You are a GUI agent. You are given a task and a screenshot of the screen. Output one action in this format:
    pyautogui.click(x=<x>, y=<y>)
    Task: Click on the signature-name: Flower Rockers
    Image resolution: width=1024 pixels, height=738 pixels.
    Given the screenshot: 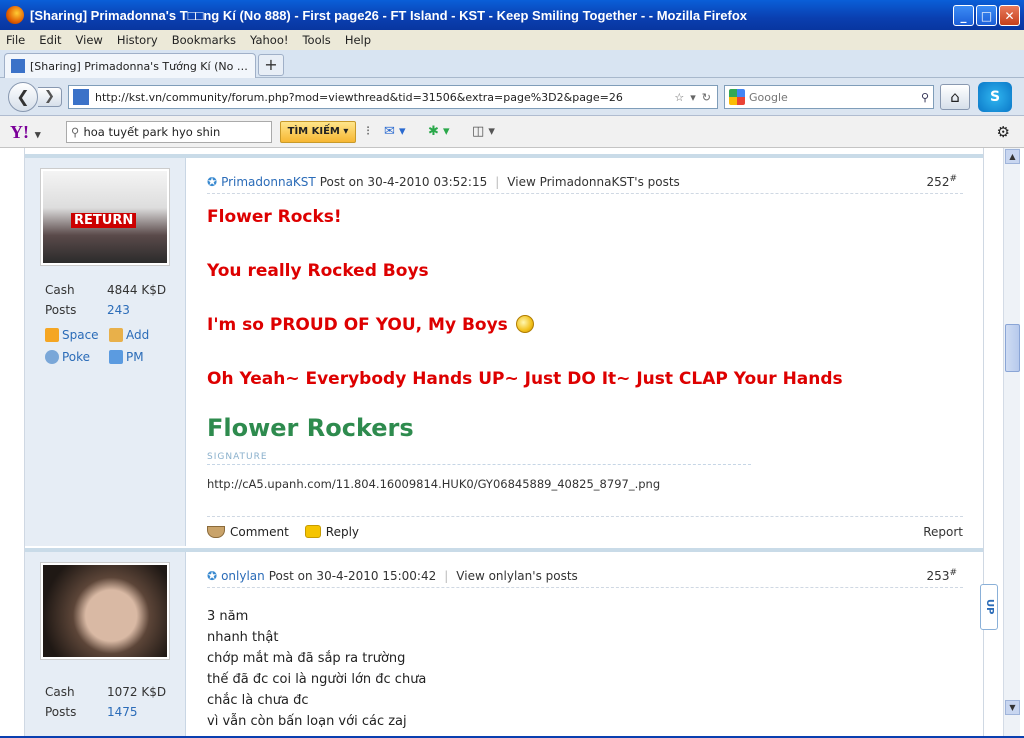 What is the action you would take?
    pyautogui.click(x=310, y=428)
    